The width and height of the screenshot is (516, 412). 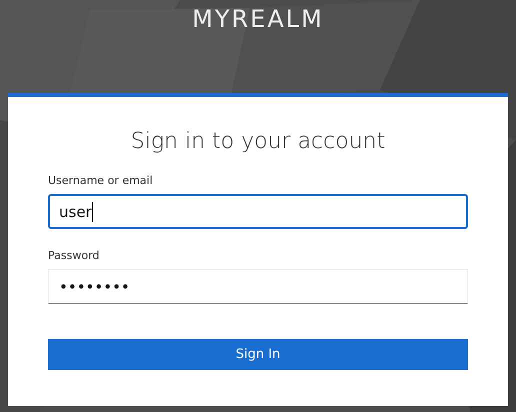 What do you see at coordinates (101, 181) in the screenshot?
I see `field-label: Username or email` at bounding box center [101, 181].